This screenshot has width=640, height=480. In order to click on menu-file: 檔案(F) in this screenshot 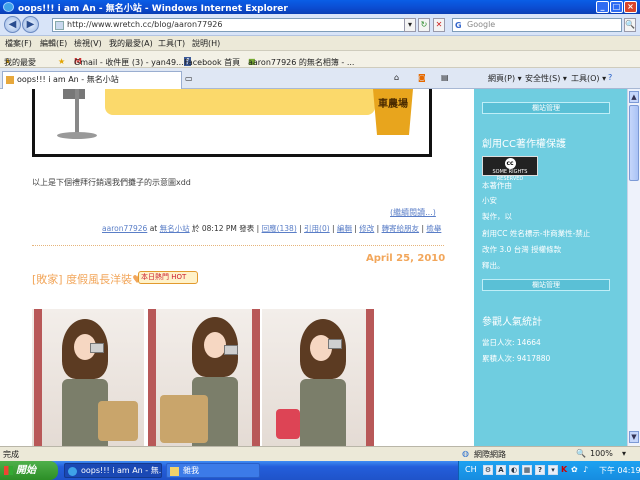, I will do `click(18, 43)`.